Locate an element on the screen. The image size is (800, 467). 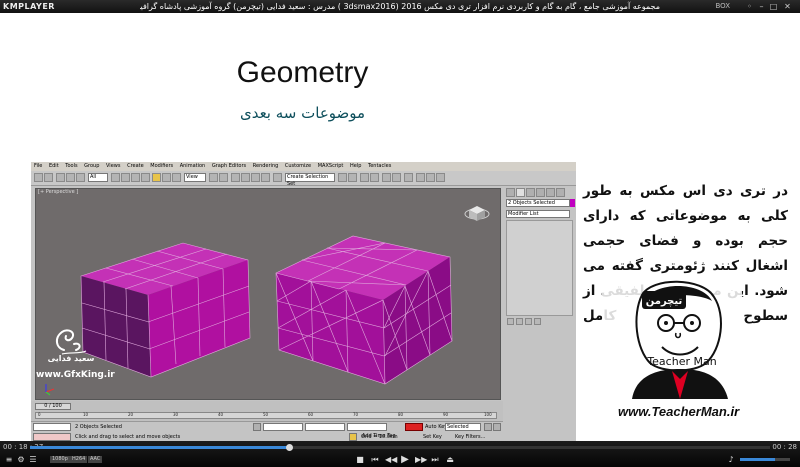
auto-key-indicator is located at coordinates (414, 427).